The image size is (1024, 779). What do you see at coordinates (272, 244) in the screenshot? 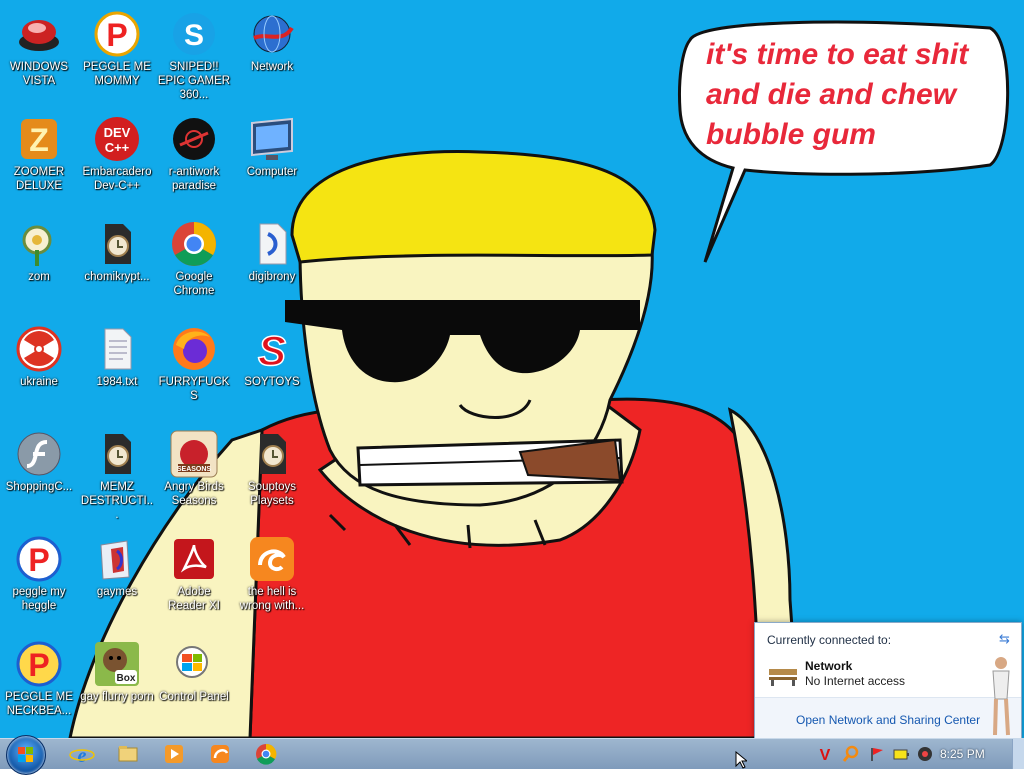
I see `digibrony-icon` at bounding box center [272, 244].